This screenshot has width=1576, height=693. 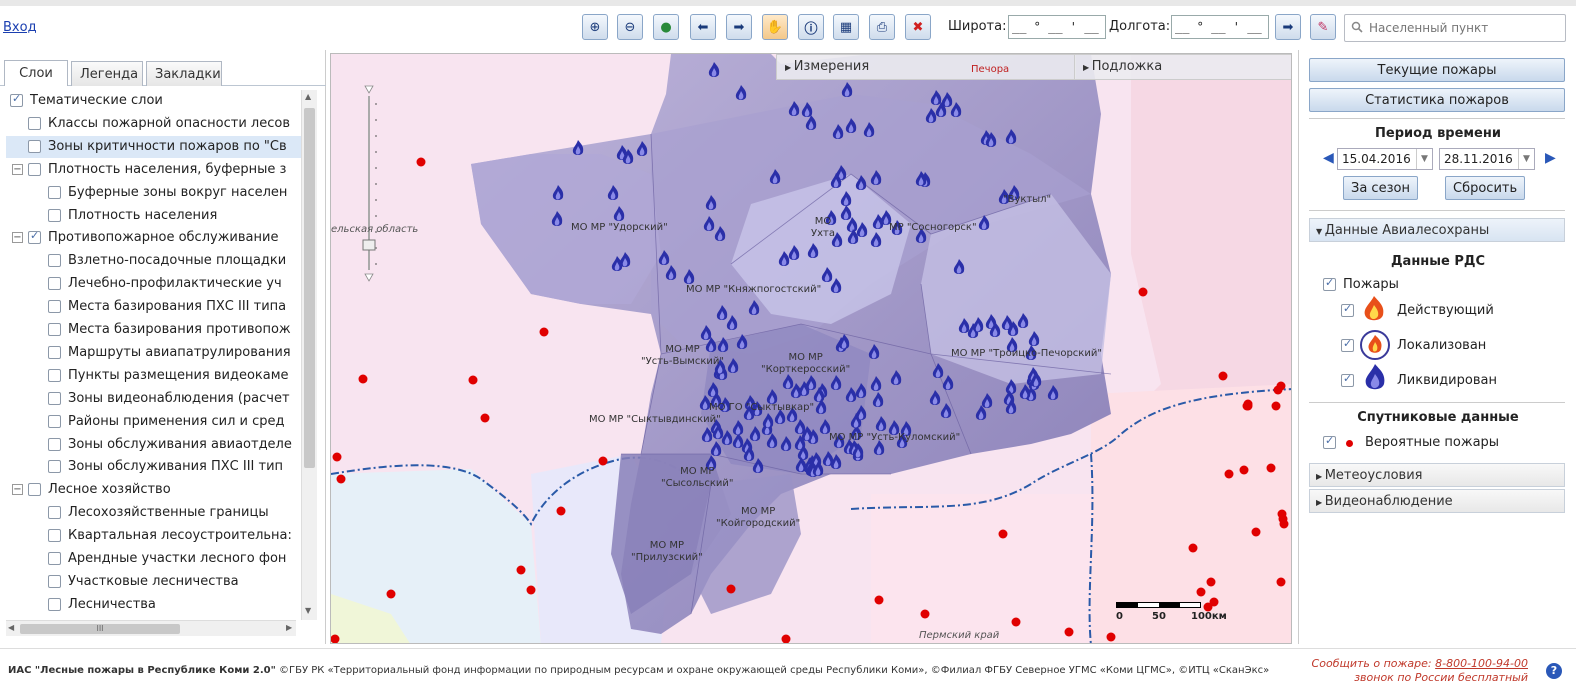 I want to click on layer-row: Классы пожарной опасности лесов, so click(x=156, y=124).